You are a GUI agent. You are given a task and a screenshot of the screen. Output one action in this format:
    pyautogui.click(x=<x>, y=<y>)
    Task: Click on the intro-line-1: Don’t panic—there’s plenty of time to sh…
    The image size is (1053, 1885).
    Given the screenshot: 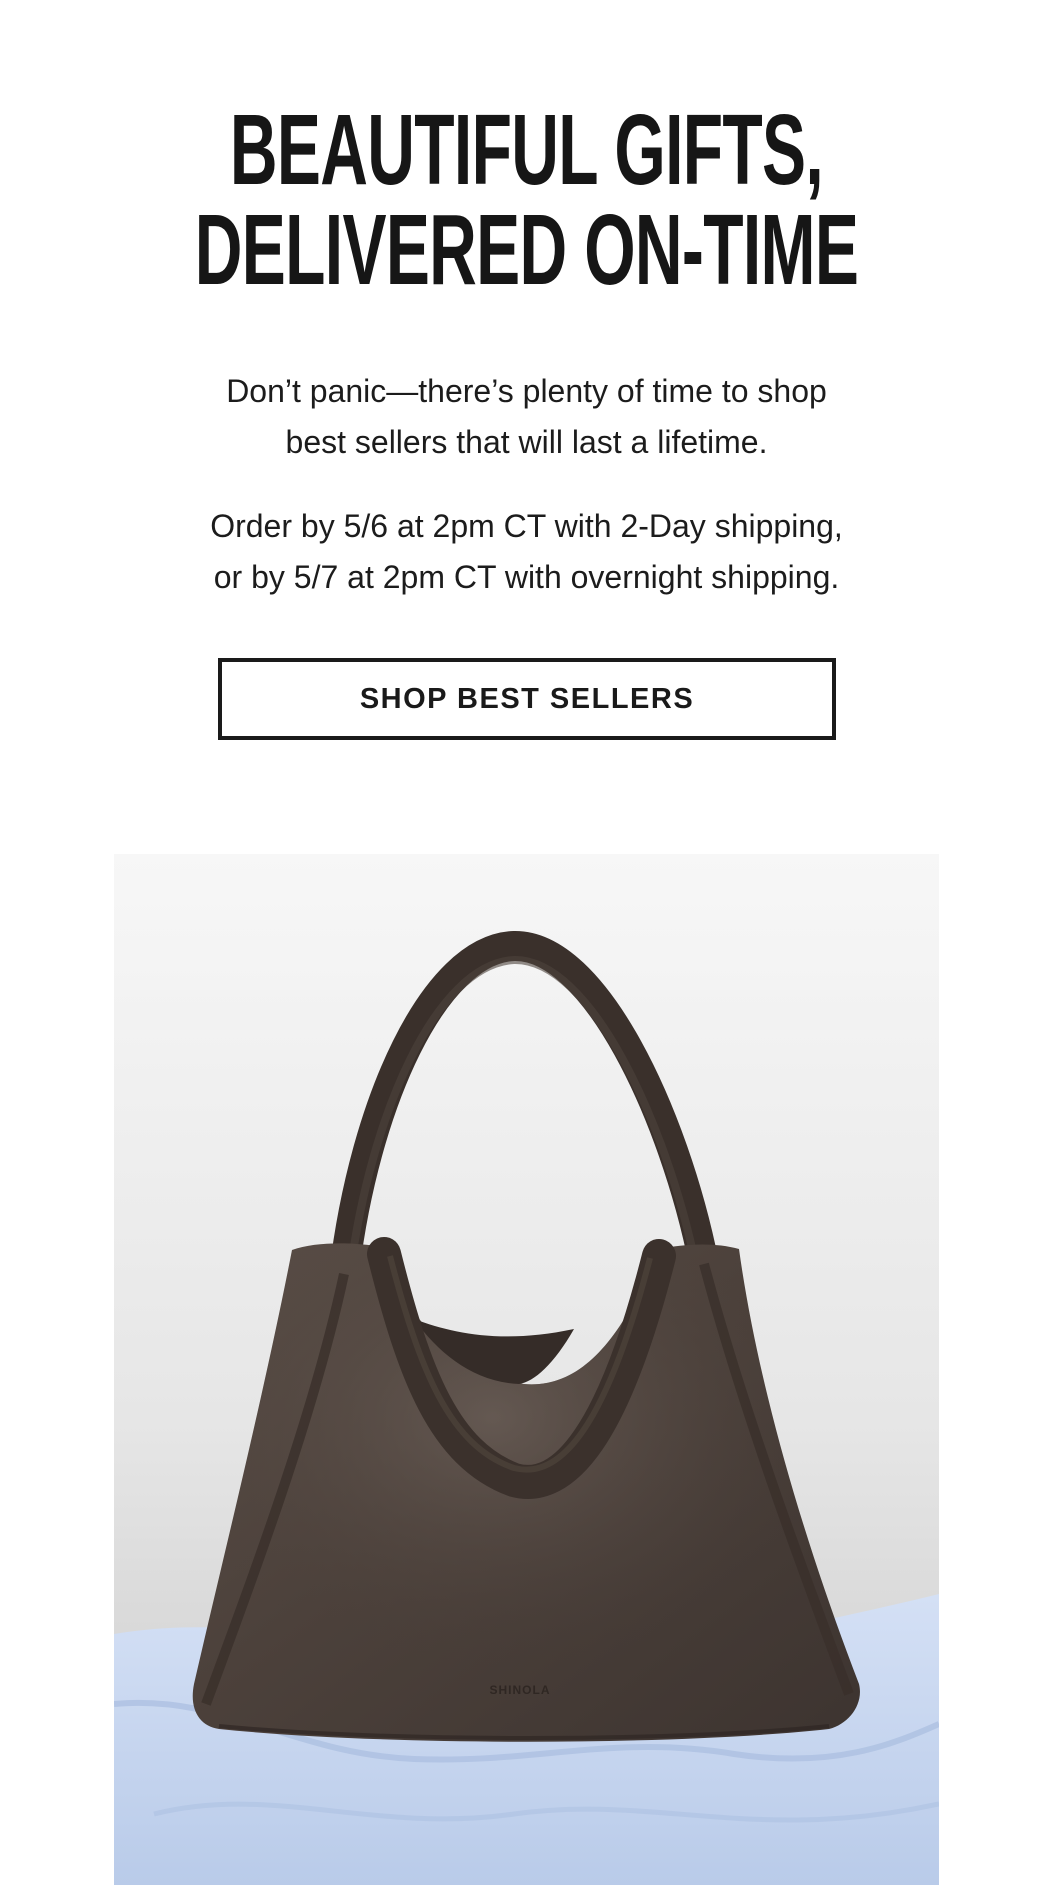 What is the action you would take?
    pyautogui.click(x=526, y=391)
    